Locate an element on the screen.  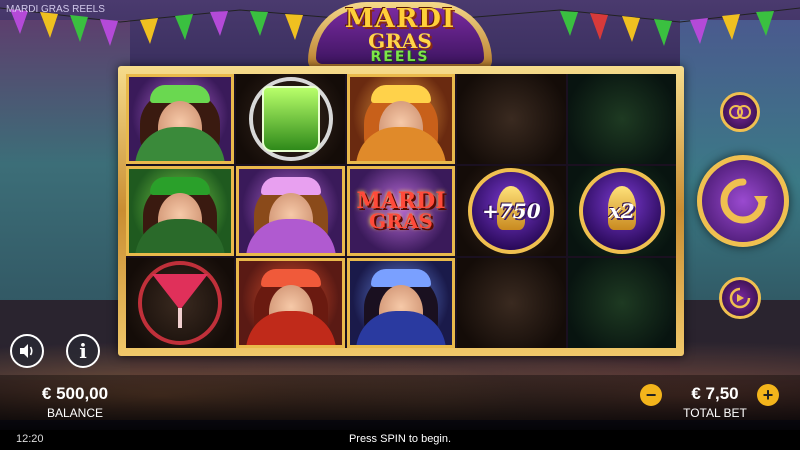
masks-icon is located at coordinates (740, 112).